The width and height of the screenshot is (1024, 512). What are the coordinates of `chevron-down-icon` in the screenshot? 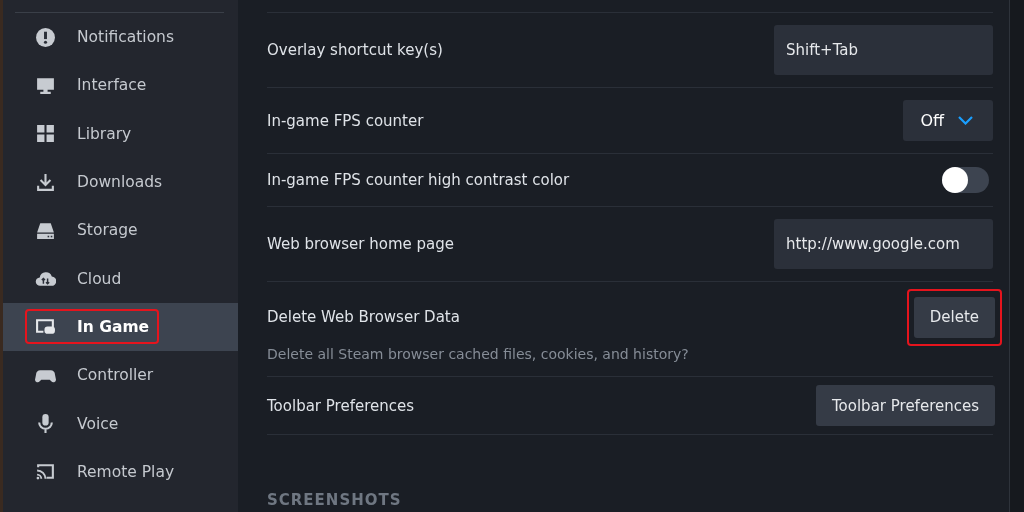 It's located at (965, 120).